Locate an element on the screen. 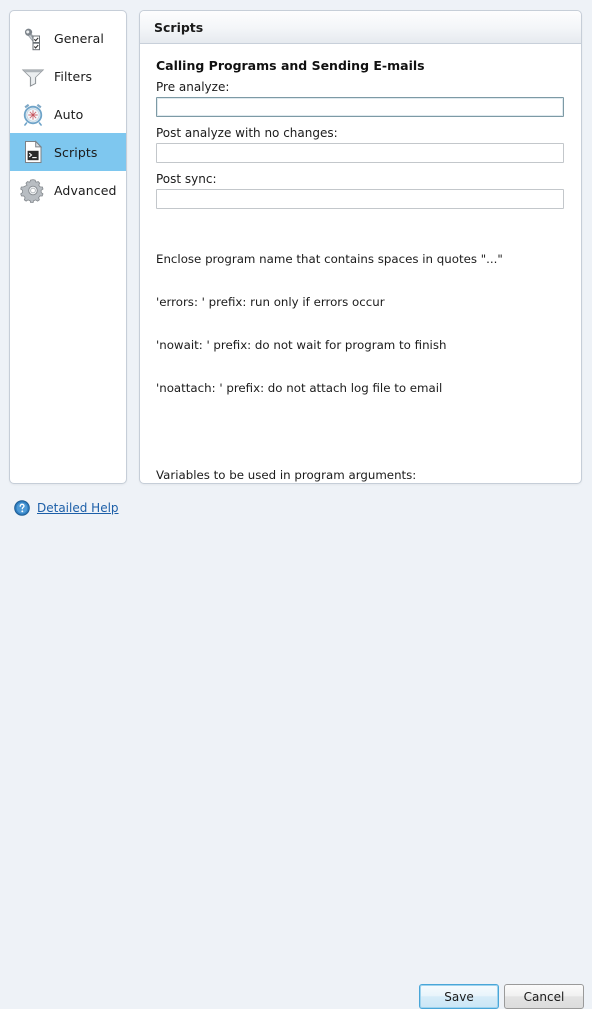 This screenshot has height=1009, width=592. sidebar-item-auto: Auto is located at coordinates (68, 114).